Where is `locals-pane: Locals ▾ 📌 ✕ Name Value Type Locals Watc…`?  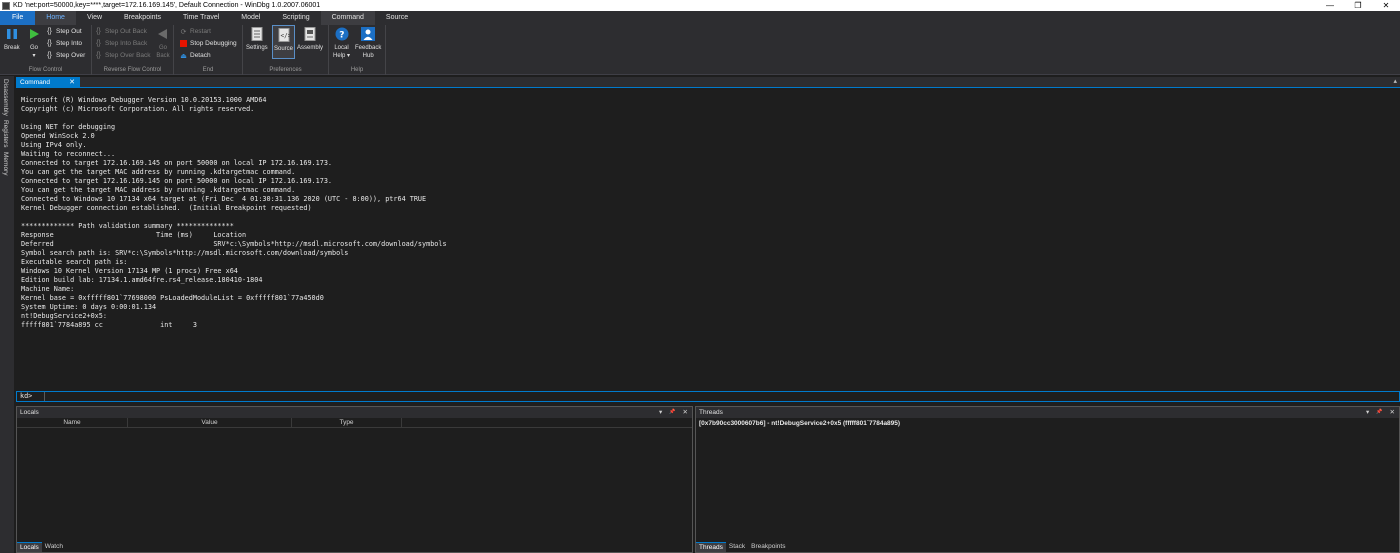 locals-pane: Locals ▾ 📌 ✕ Name Value Type Locals Watc… is located at coordinates (354, 479).